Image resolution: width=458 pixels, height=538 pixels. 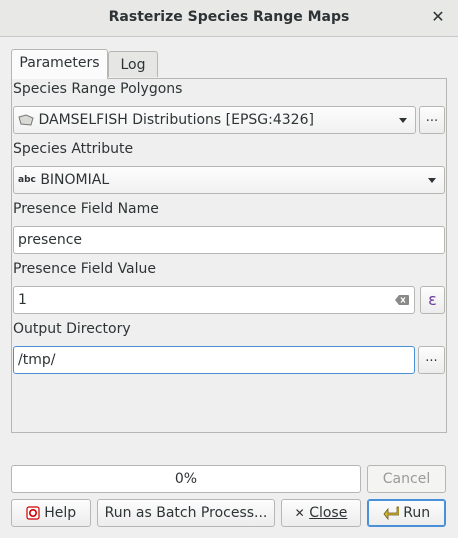 I want to click on expression-button: ε, so click(x=432, y=300).